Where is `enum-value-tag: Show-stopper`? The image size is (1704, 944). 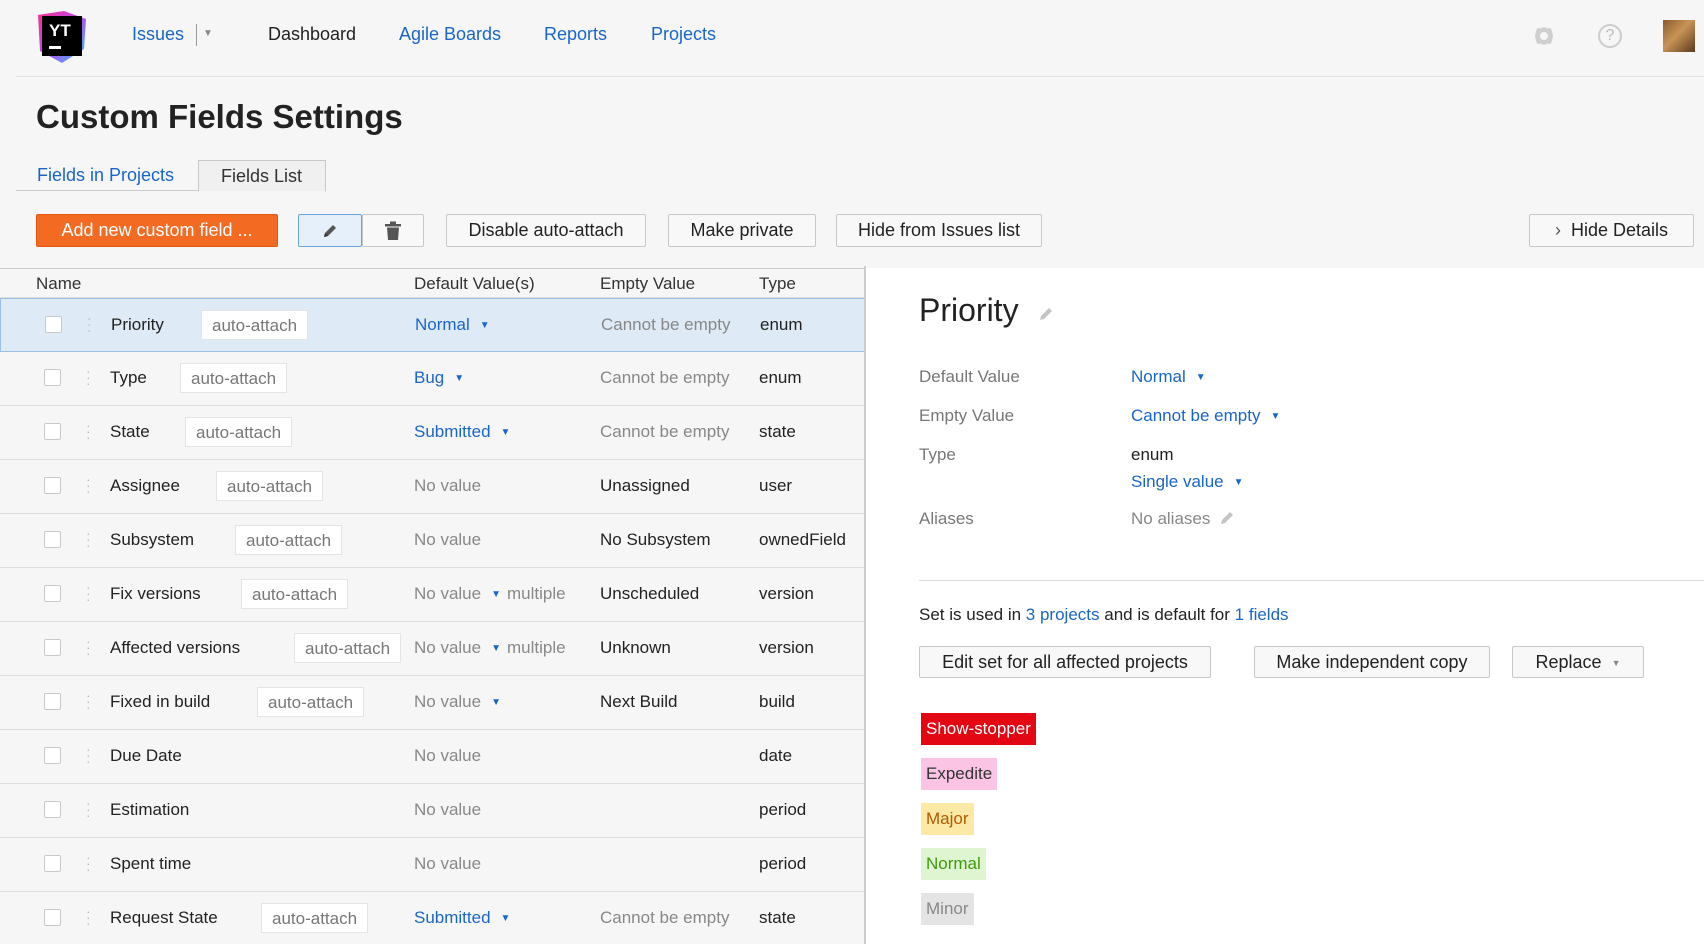
enum-value-tag: Show-stopper is located at coordinates (978, 729).